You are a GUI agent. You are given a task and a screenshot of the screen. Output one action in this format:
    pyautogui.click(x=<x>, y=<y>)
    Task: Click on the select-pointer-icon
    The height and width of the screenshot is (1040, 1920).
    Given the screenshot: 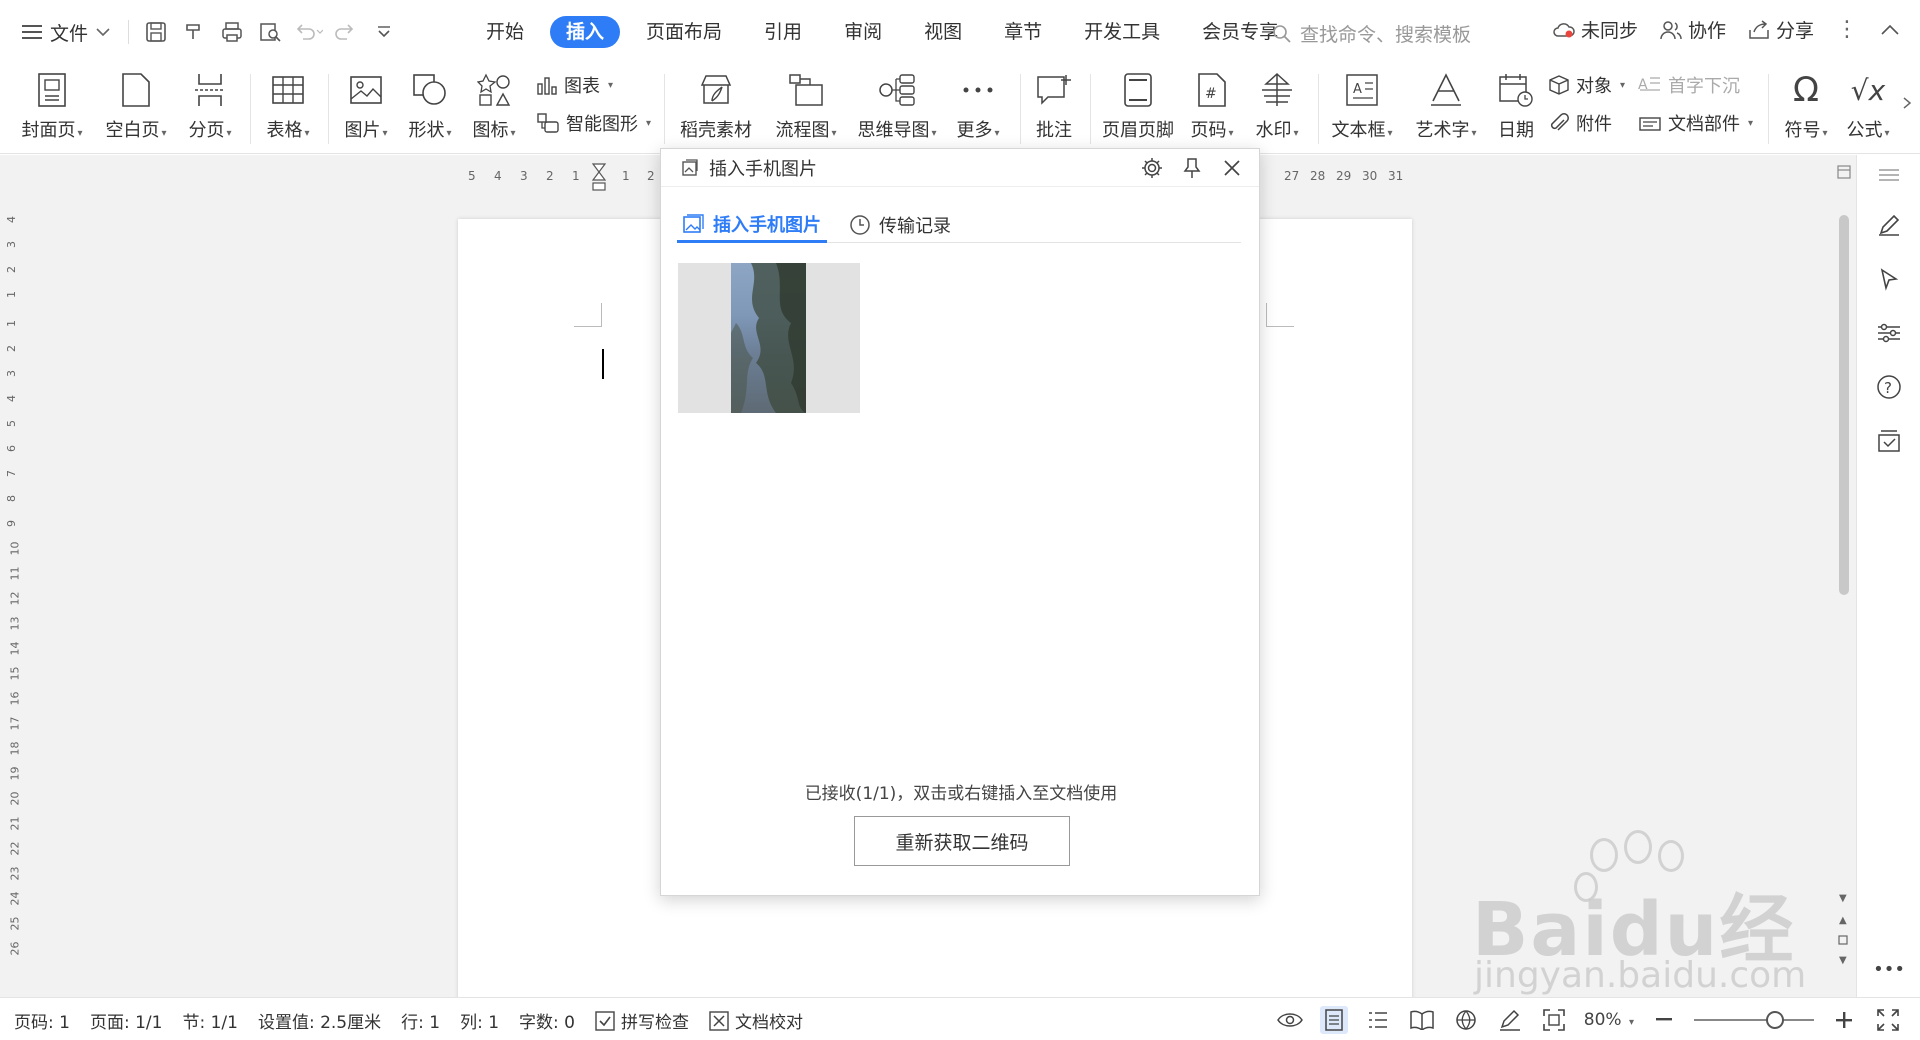 What is the action you would take?
    pyautogui.click(x=1889, y=279)
    